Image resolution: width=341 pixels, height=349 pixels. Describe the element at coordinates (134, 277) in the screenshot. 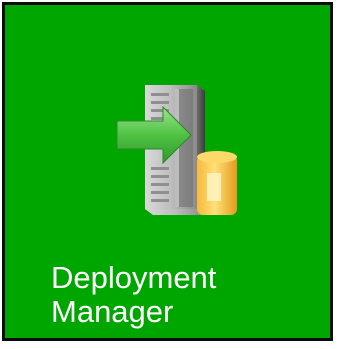

I see `tile-label-line1: Deployment` at that location.